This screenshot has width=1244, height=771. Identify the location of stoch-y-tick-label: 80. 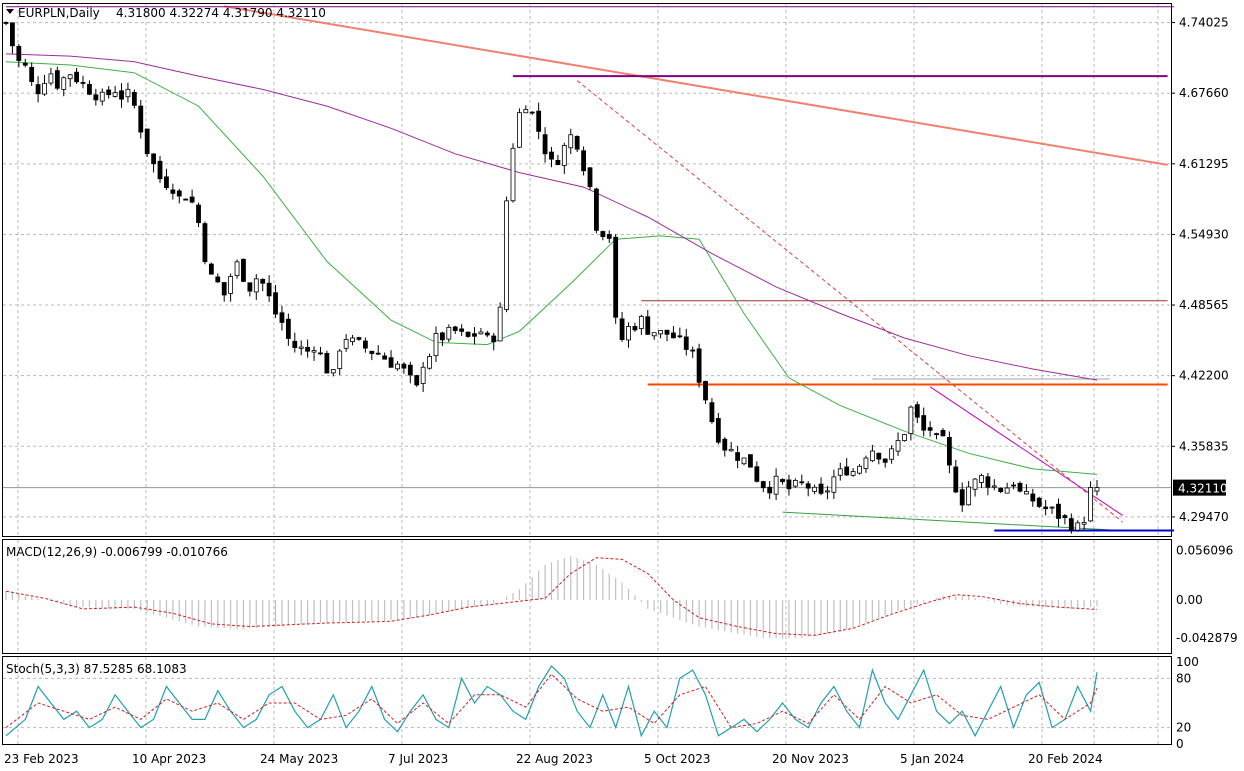
(1183, 678).